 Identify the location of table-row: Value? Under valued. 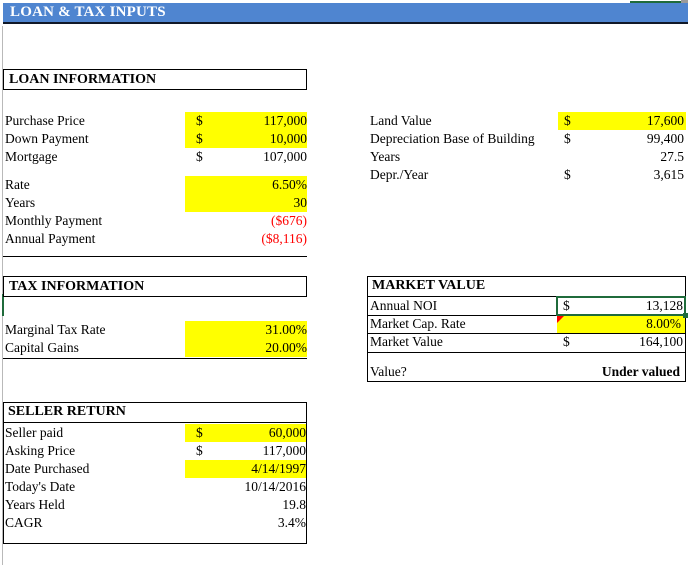
(528, 372).